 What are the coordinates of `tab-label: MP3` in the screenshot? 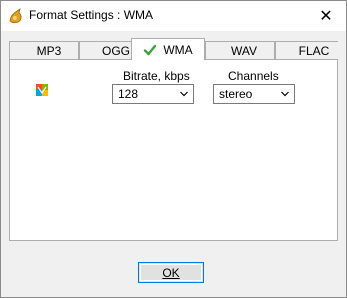 It's located at (49, 50).